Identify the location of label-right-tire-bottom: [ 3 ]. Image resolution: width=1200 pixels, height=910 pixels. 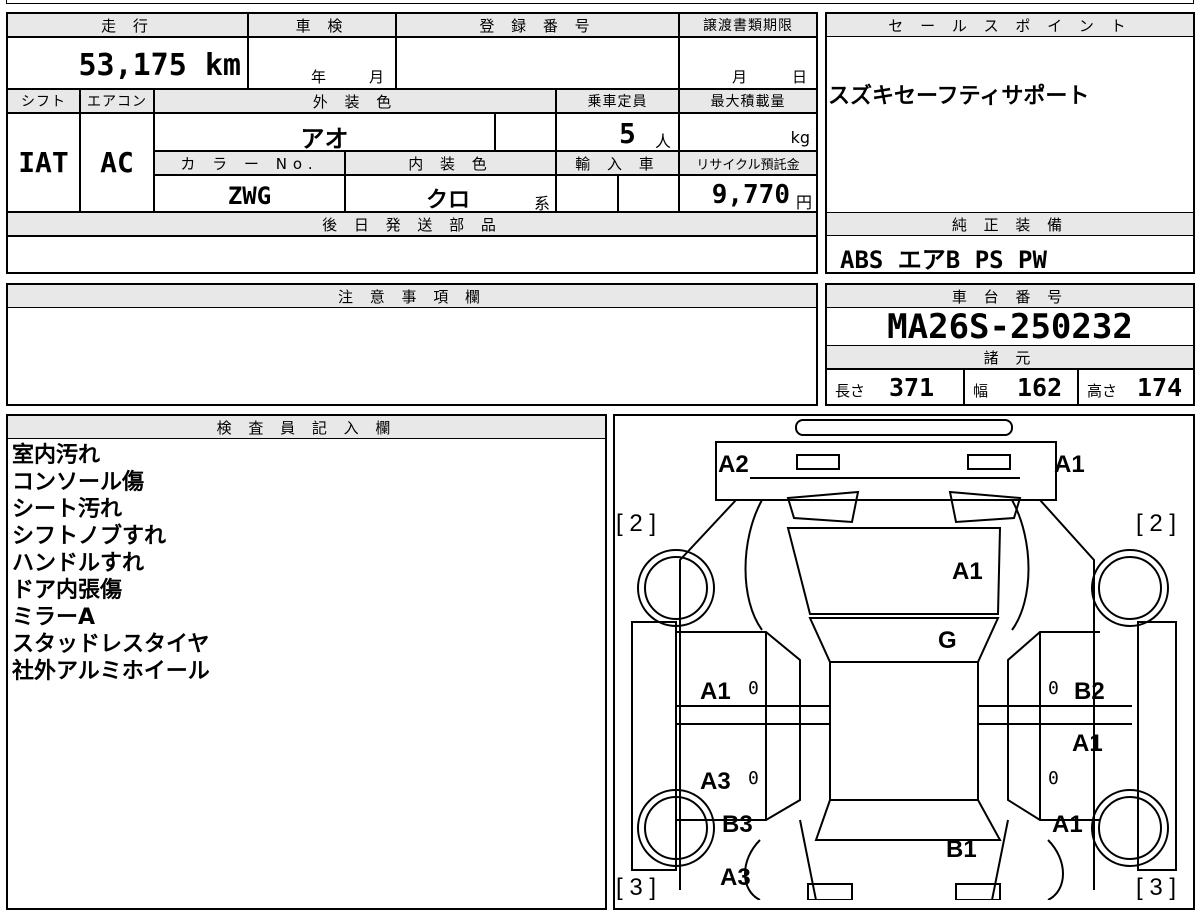
(1156, 887).